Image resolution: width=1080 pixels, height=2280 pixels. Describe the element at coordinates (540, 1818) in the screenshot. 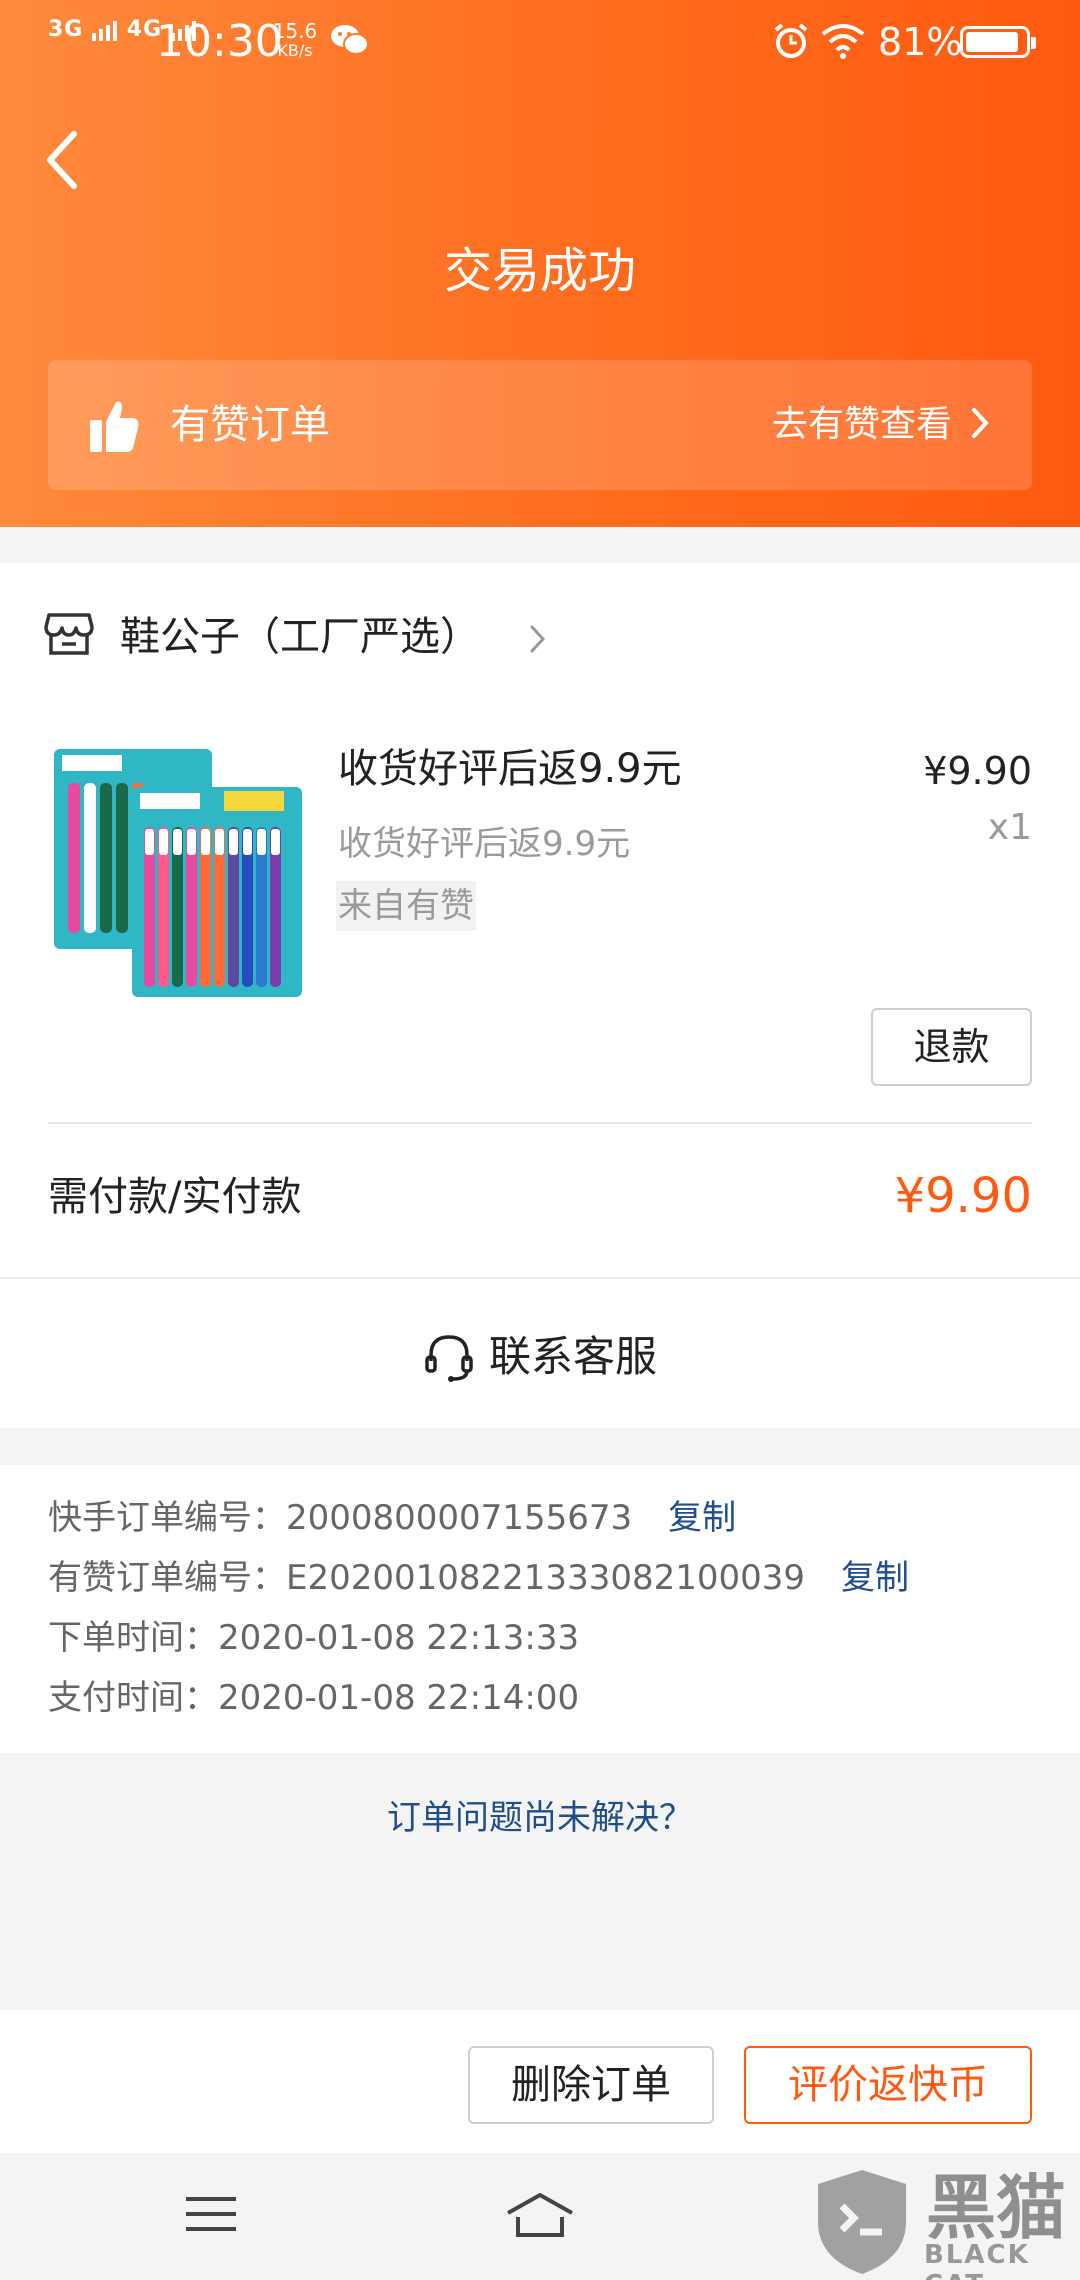

I see `unresolved-issue-link: 订单问题尚未解决？` at that location.